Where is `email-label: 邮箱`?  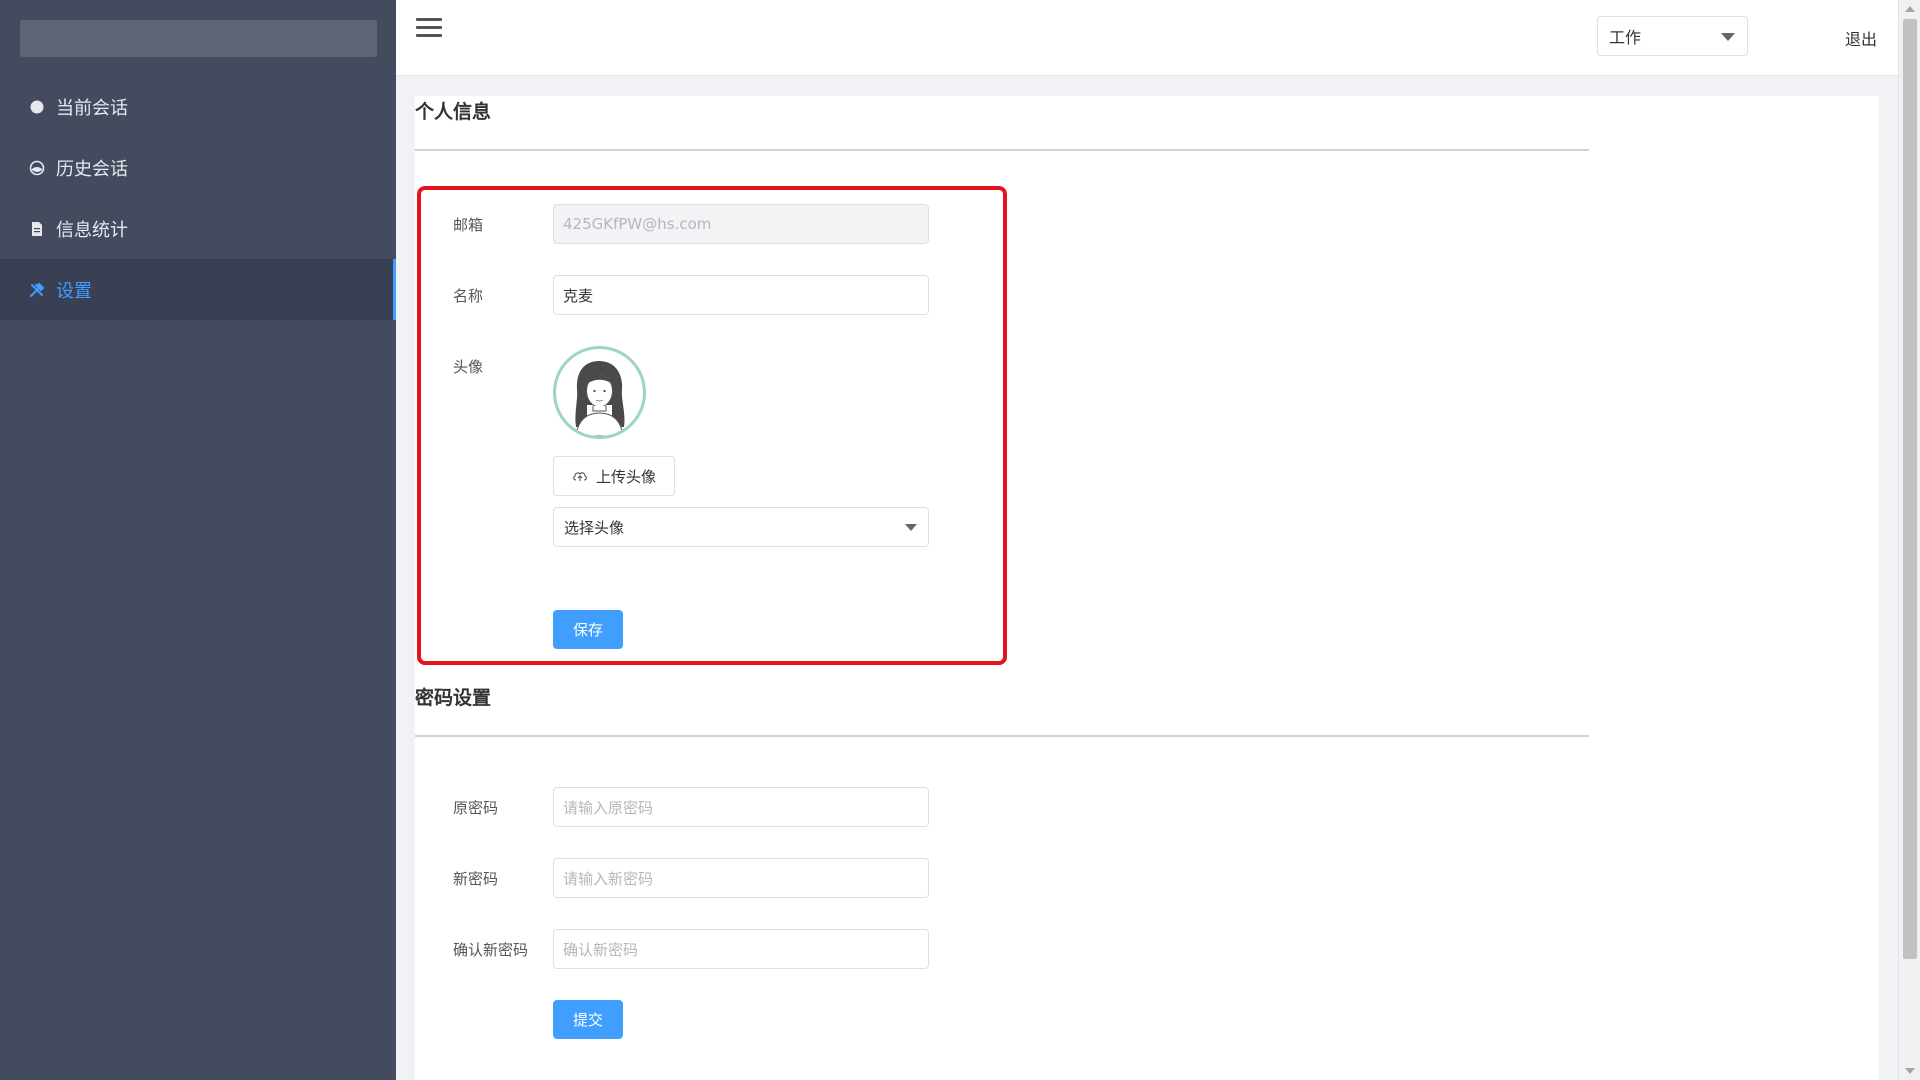 email-label: 邮箱 is located at coordinates (468, 225).